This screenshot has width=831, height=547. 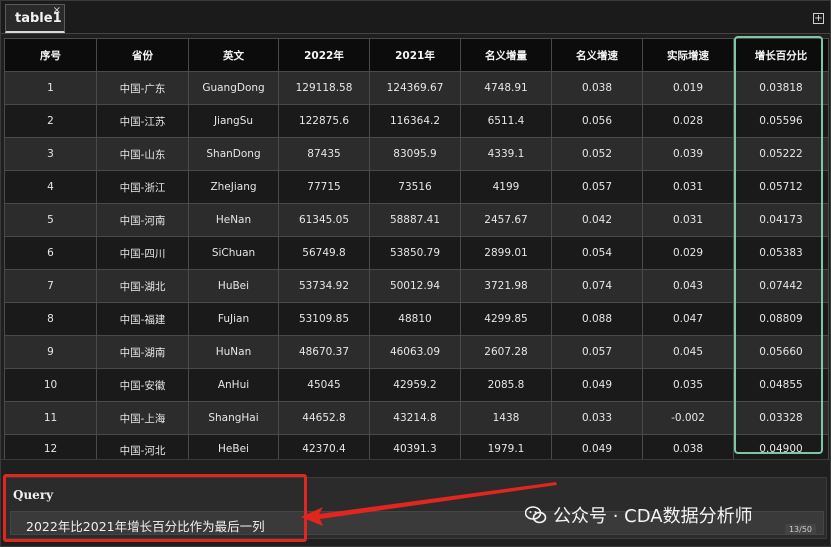 What do you see at coordinates (142, 121) in the screenshot?
I see `table-cell: 中国-江苏` at bounding box center [142, 121].